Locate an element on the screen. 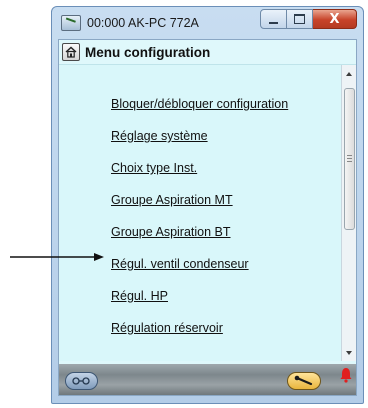 The width and height of the screenshot is (368, 408). scrollbar-thumb is located at coordinates (349, 159).